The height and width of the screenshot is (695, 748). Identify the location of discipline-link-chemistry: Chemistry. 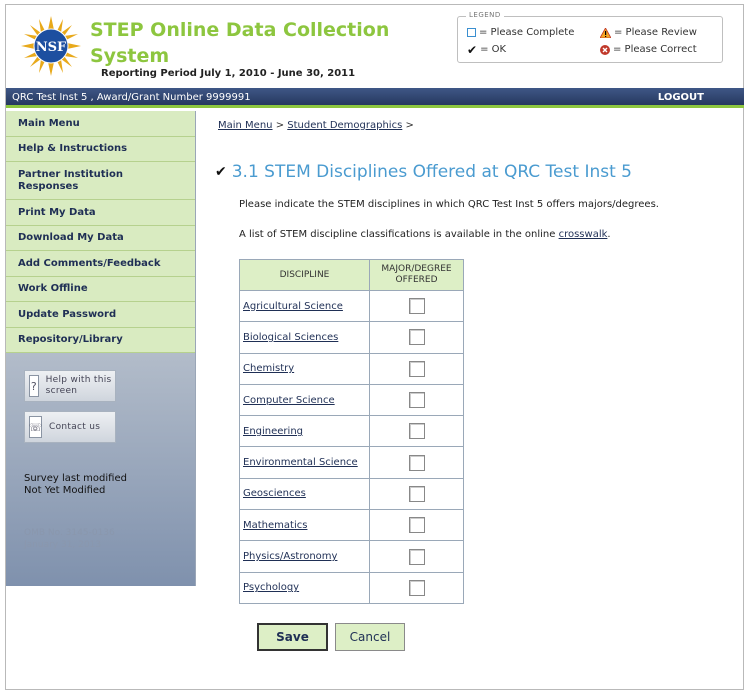
(268, 368).